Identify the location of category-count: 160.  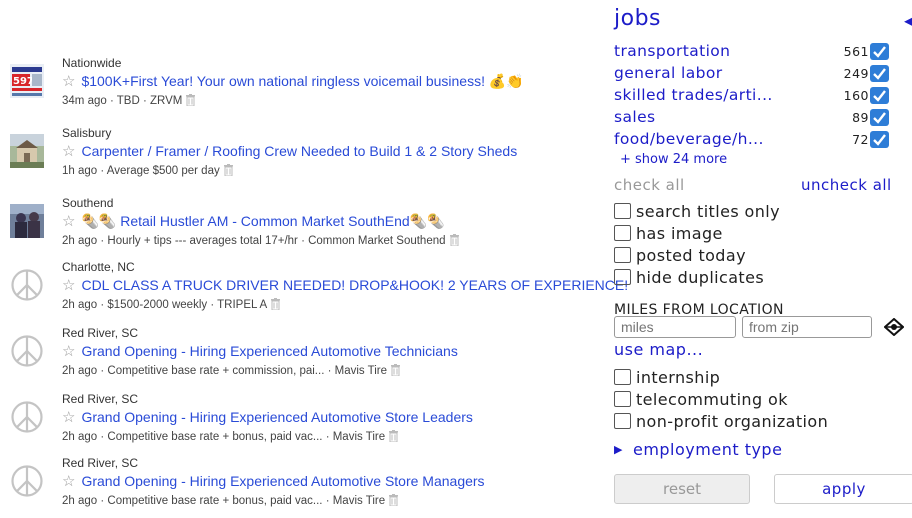
(856, 95).